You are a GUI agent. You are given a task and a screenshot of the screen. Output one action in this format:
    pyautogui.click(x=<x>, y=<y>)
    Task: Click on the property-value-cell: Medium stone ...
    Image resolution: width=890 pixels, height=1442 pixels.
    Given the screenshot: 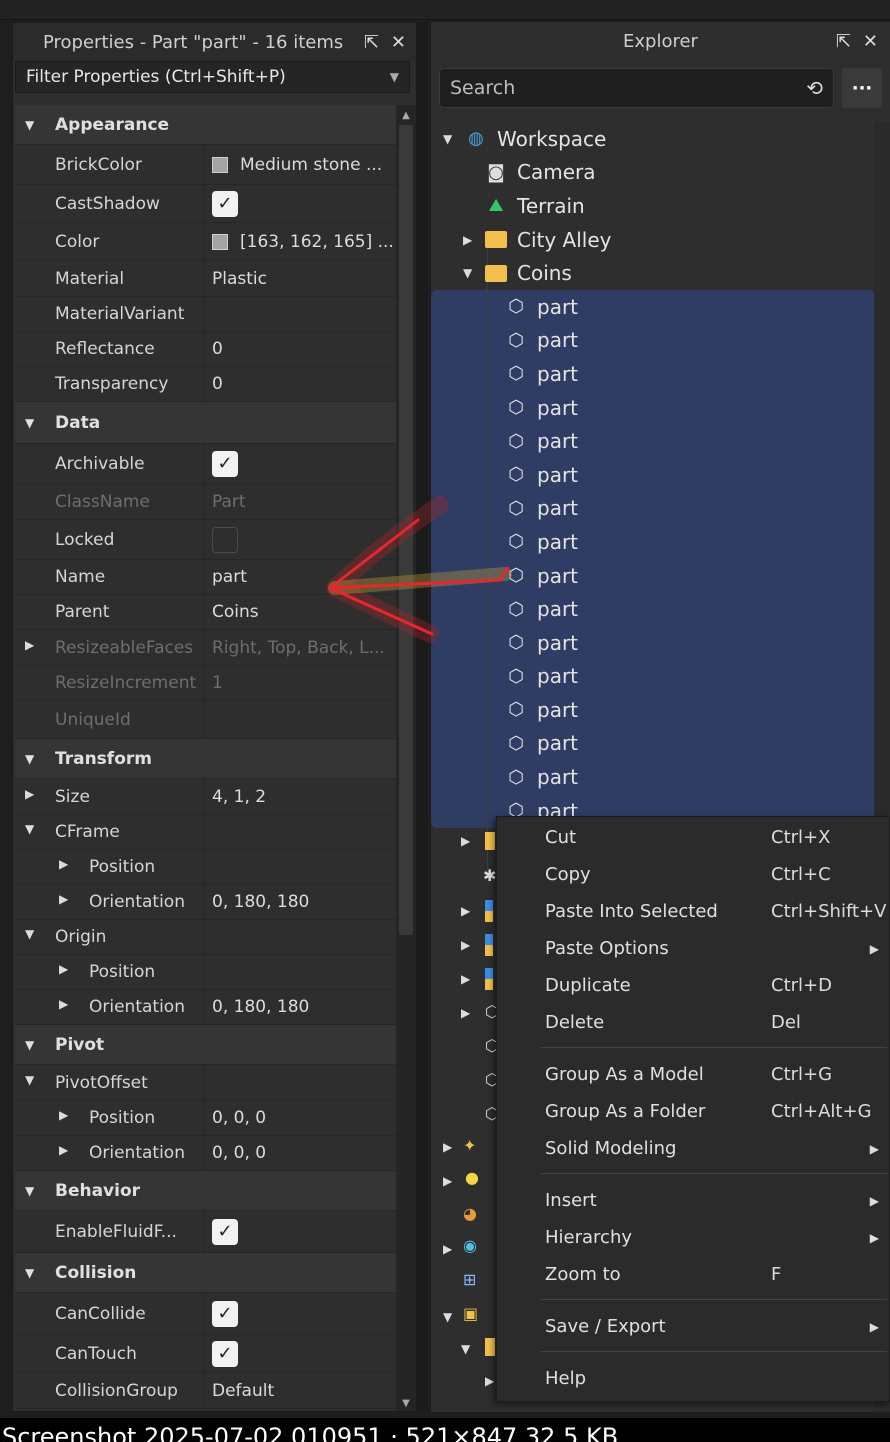 What is the action you would take?
    pyautogui.click(x=300, y=164)
    